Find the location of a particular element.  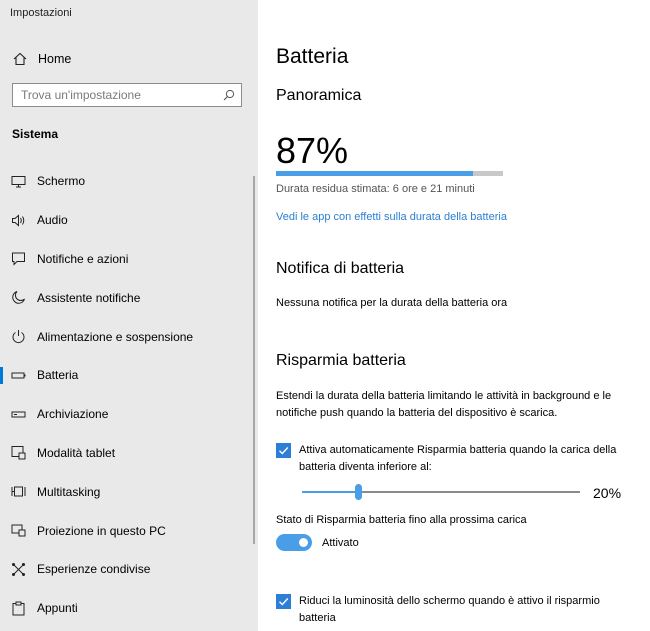

sidebar-item-schermo: Schermo is located at coordinates (129, 181).